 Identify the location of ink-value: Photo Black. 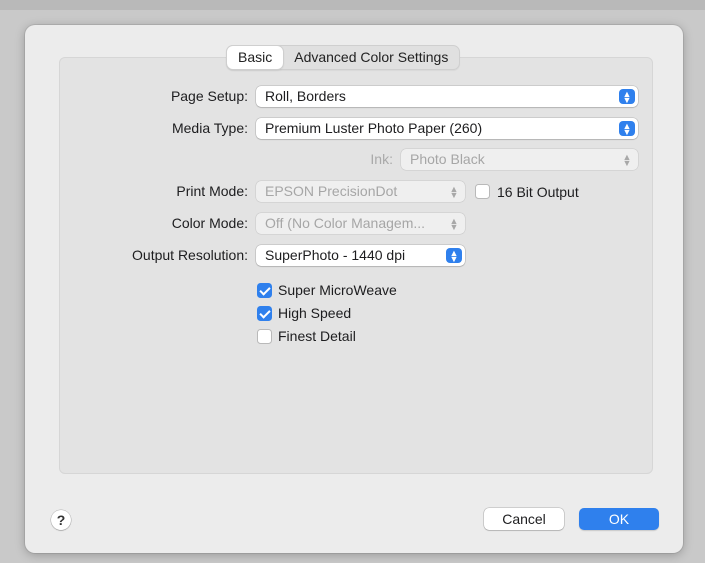
(447, 159).